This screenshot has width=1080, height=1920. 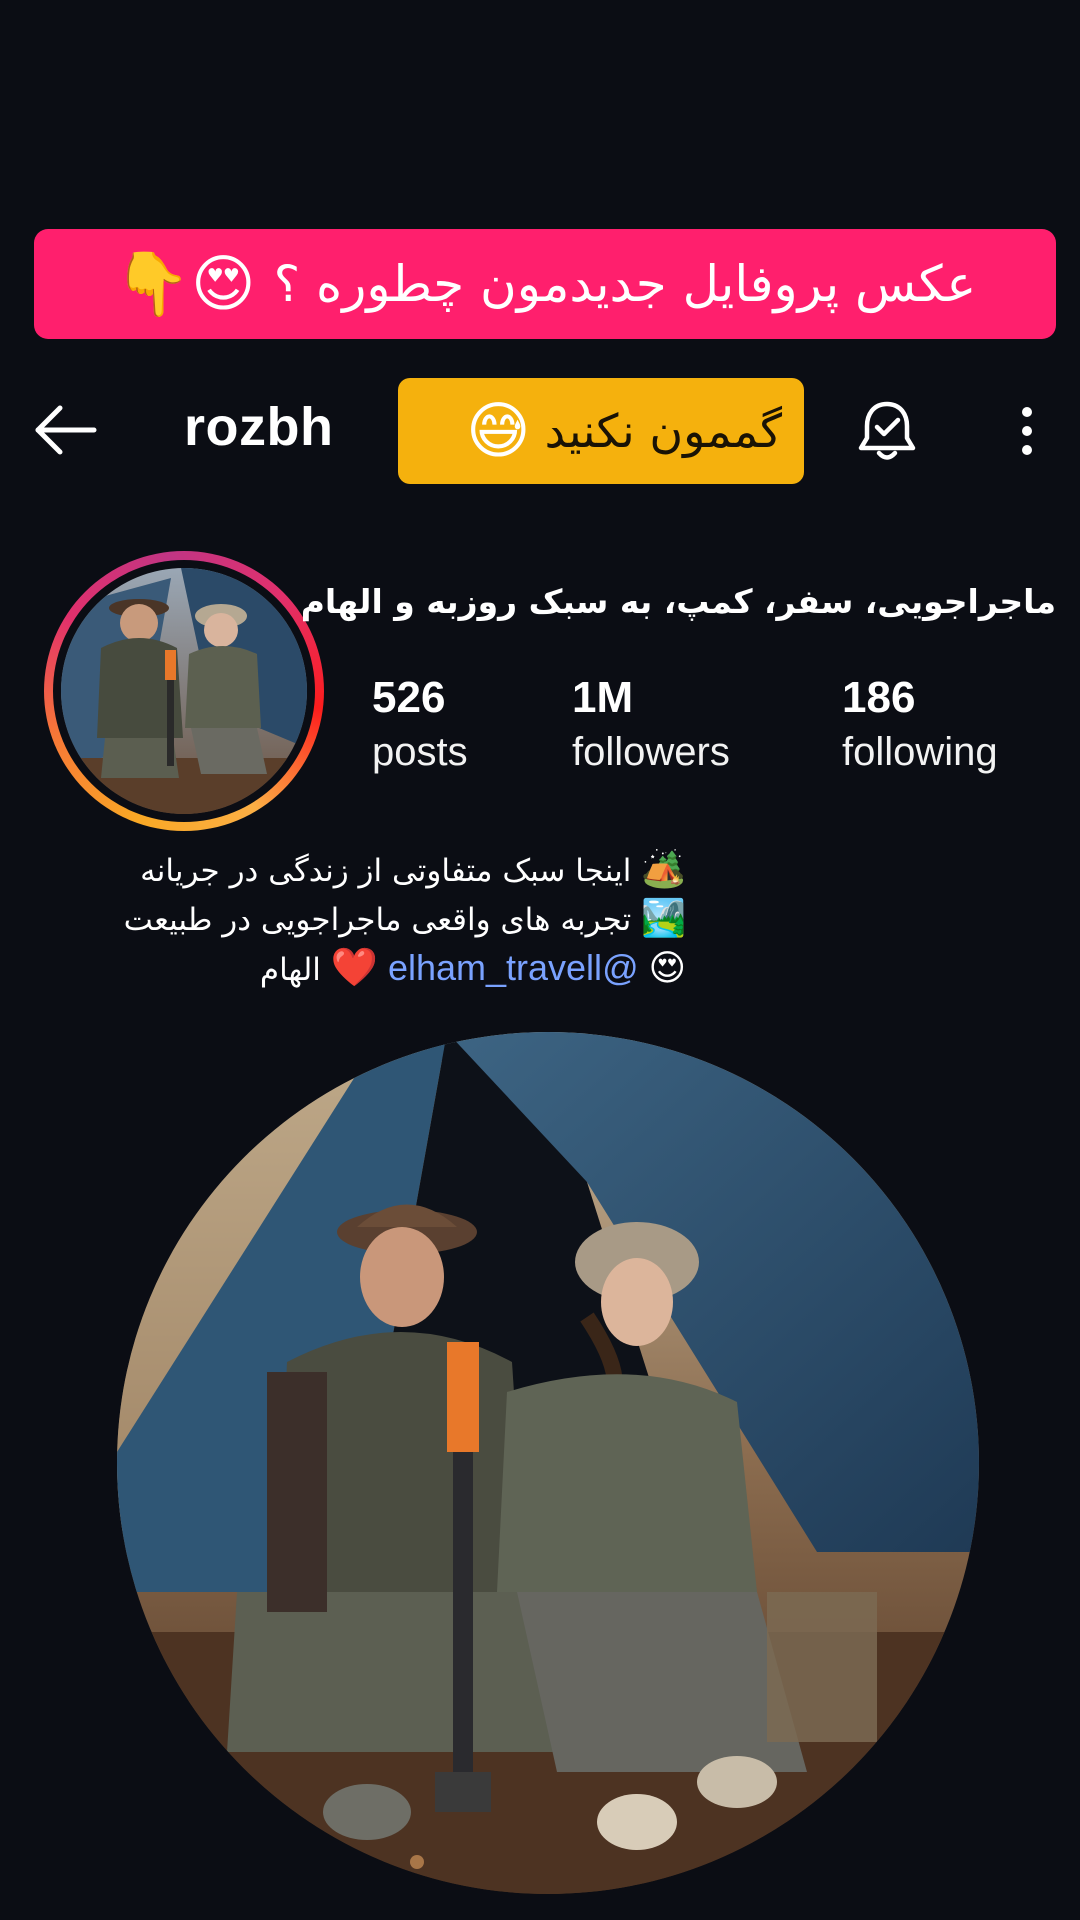 I want to click on notification-bell-icon, so click(x=887, y=430).